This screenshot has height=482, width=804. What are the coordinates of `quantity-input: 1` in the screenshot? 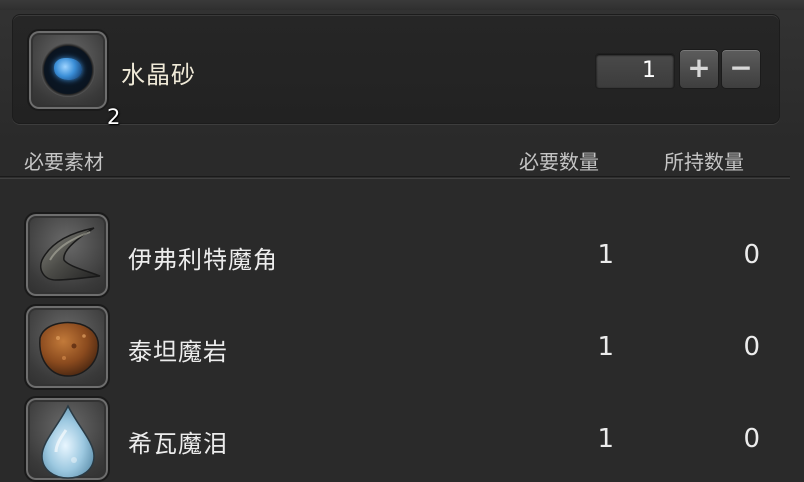 It's located at (635, 71).